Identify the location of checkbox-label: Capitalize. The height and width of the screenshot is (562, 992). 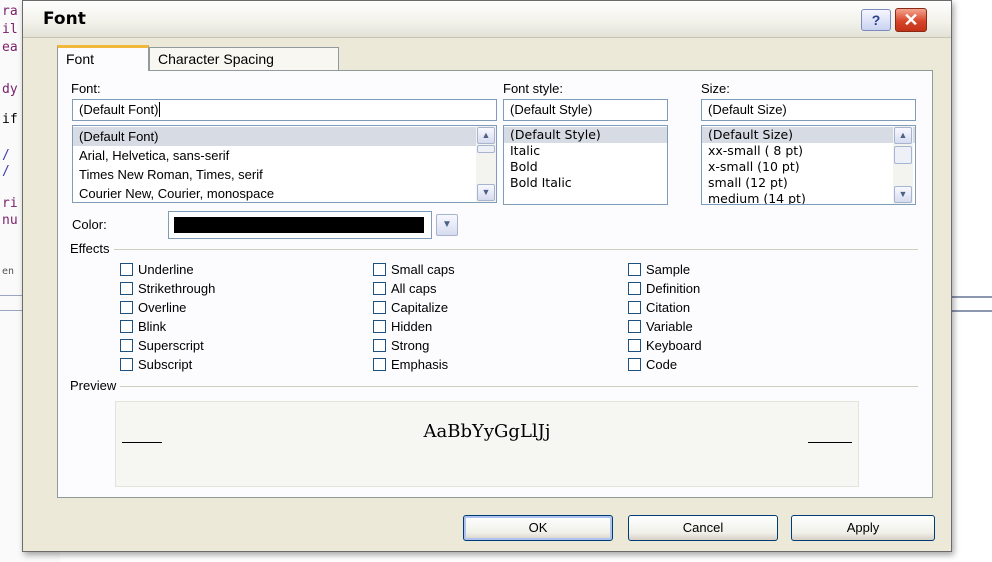
(420, 307).